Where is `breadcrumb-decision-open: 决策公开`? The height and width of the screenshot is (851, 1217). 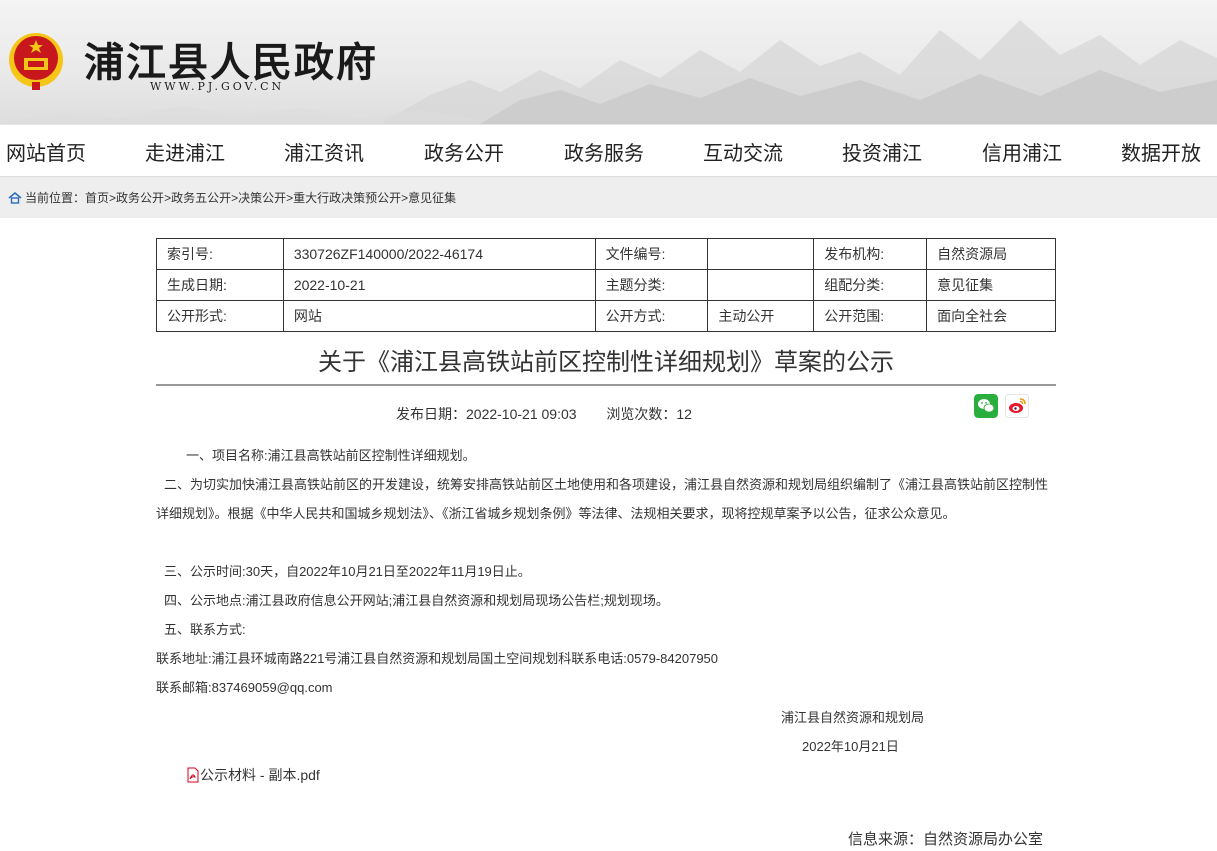 breadcrumb-decision-open: 决策公开 is located at coordinates (262, 197).